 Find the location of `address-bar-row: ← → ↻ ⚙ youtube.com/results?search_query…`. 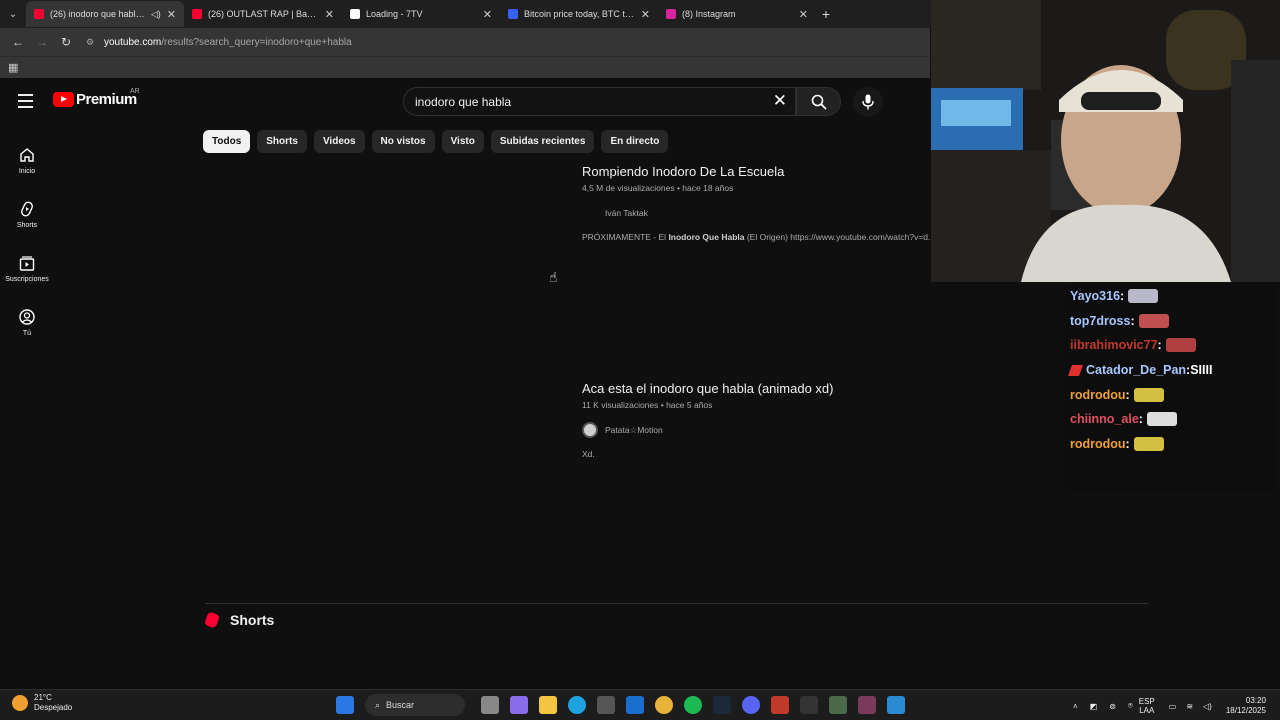

address-bar-row: ← → ↻ ⚙ youtube.com/results?search_query… is located at coordinates (465, 42).